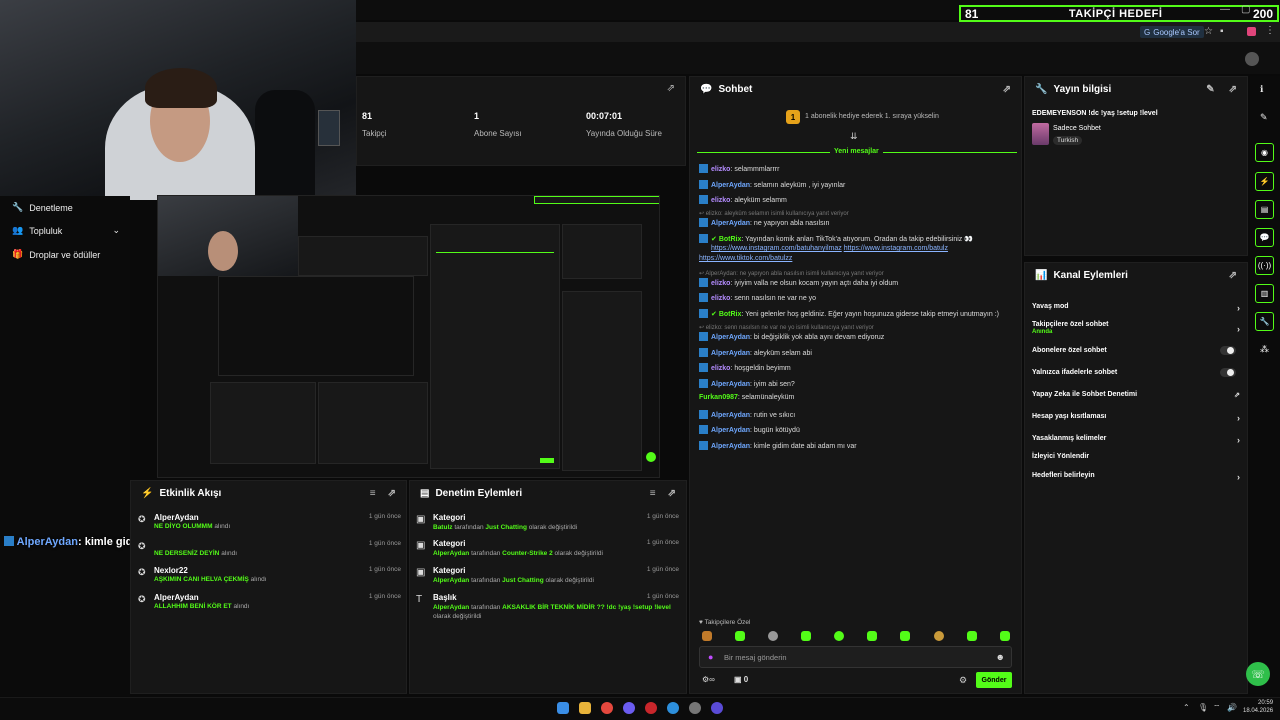  What do you see at coordinates (673, 708) in the screenshot?
I see `edge-icon` at bounding box center [673, 708].